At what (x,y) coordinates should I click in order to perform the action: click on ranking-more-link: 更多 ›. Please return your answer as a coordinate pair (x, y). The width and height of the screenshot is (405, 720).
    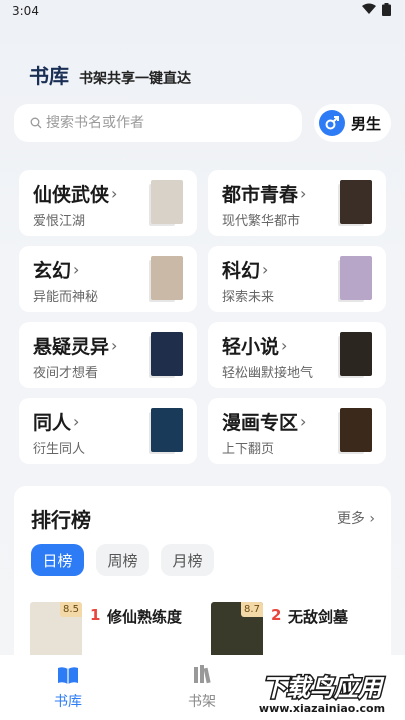
    Looking at the image, I should click on (356, 518).